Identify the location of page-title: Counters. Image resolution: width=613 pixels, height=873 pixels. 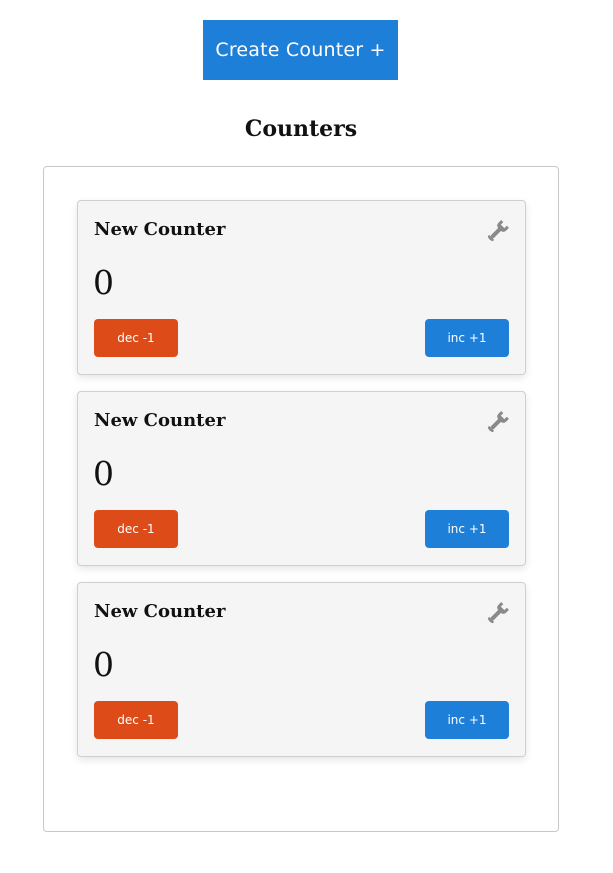
(301, 129).